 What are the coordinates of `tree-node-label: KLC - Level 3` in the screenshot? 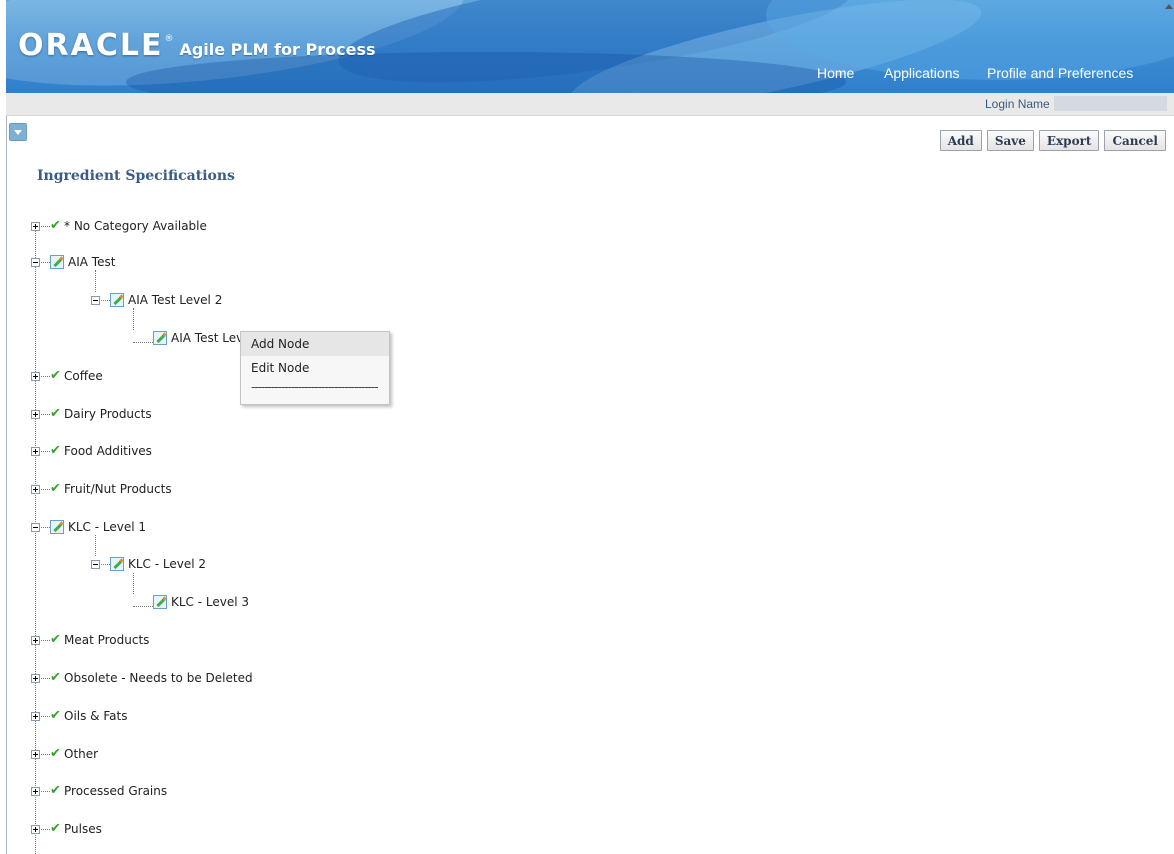 It's located at (210, 602).